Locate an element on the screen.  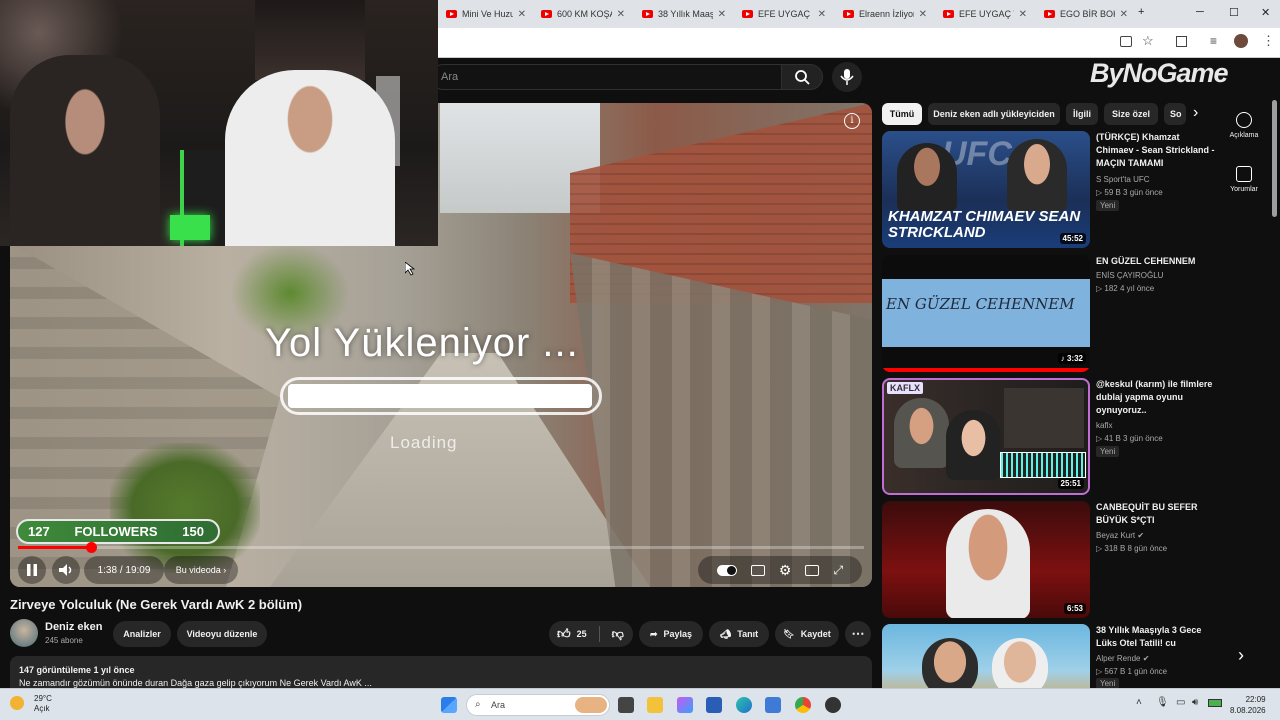
obs-studio-icon is located at coordinates (833, 705).